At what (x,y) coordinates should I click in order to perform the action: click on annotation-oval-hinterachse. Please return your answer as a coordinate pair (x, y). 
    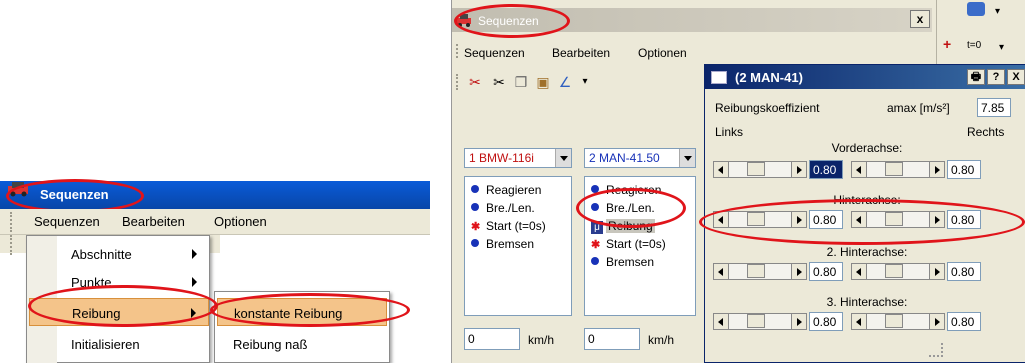
    Looking at the image, I should click on (862, 222).